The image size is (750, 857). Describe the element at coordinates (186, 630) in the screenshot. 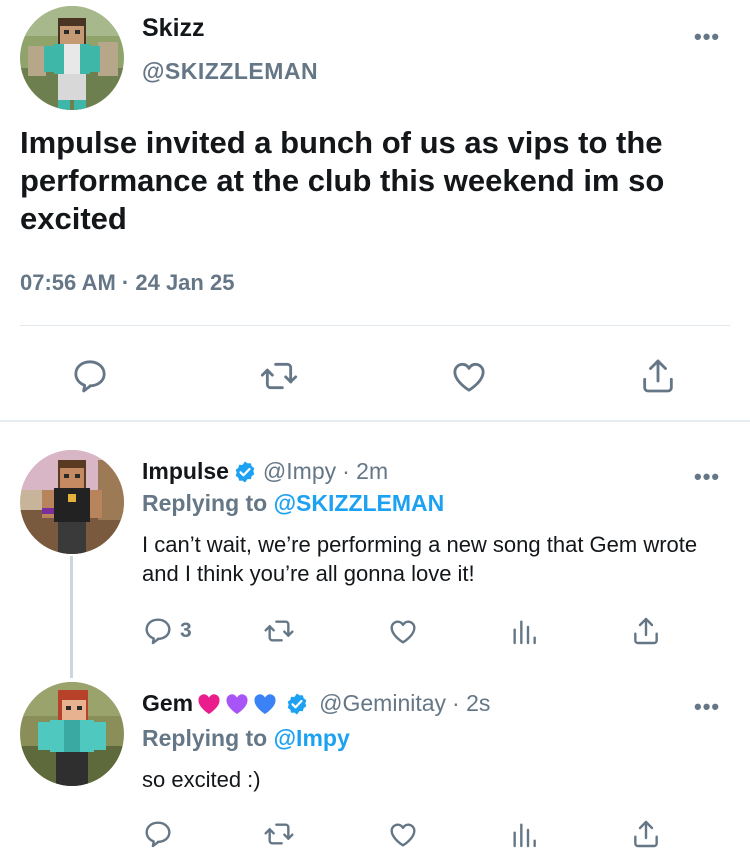

I see `reply-count: 3` at that location.